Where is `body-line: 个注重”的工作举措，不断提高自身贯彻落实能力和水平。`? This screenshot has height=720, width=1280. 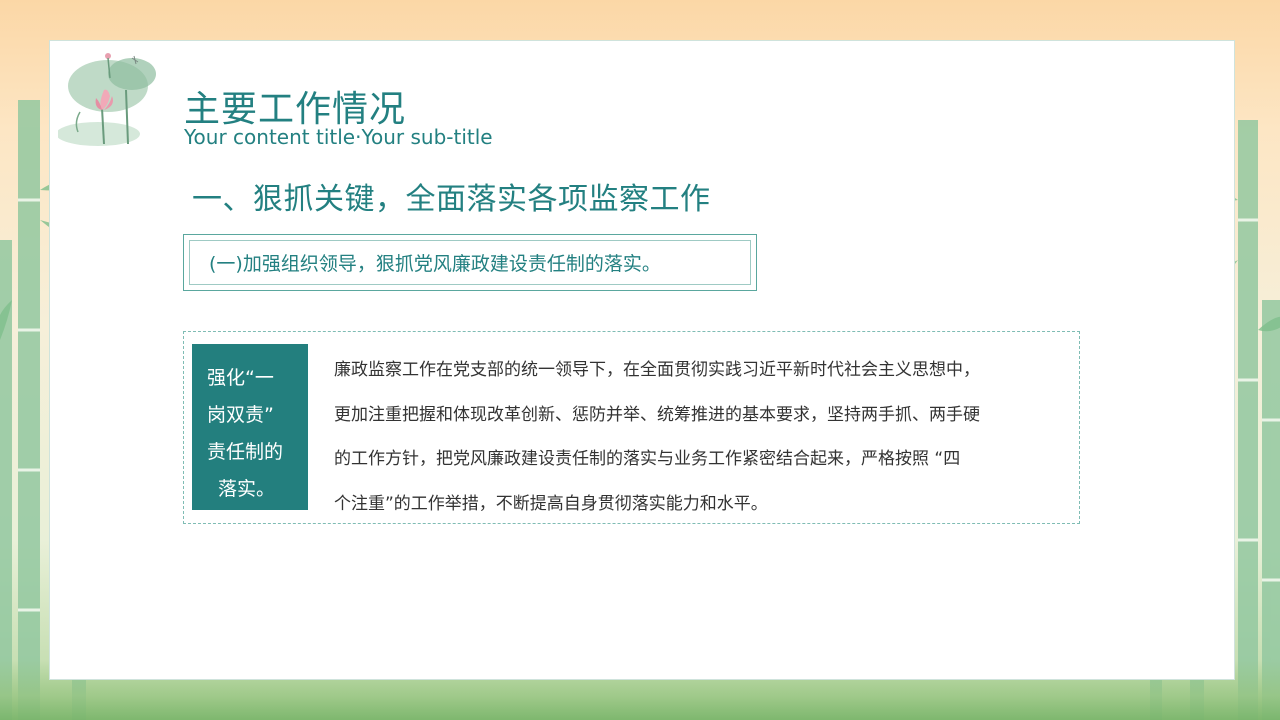 body-line: 个注重”的工作举措，不断提高自身贯彻落实能力和水平。 is located at coordinates (551, 503).